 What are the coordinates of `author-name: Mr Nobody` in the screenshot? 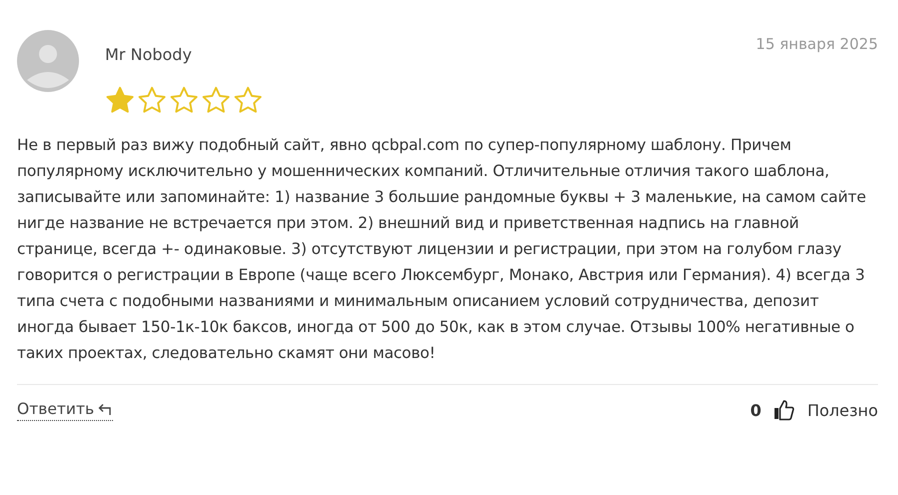 It's located at (149, 54).